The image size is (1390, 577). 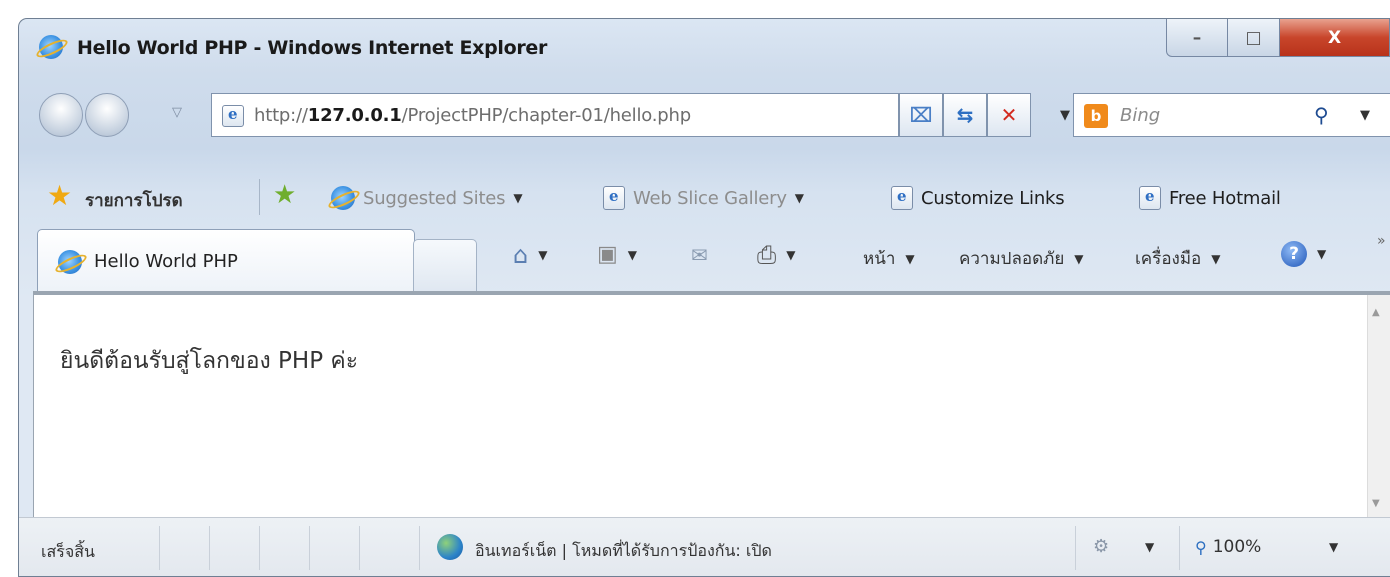 What do you see at coordinates (1197, 38) in the screenshot?
I see `minimize-button: –` at bounding box center [1197, 38].